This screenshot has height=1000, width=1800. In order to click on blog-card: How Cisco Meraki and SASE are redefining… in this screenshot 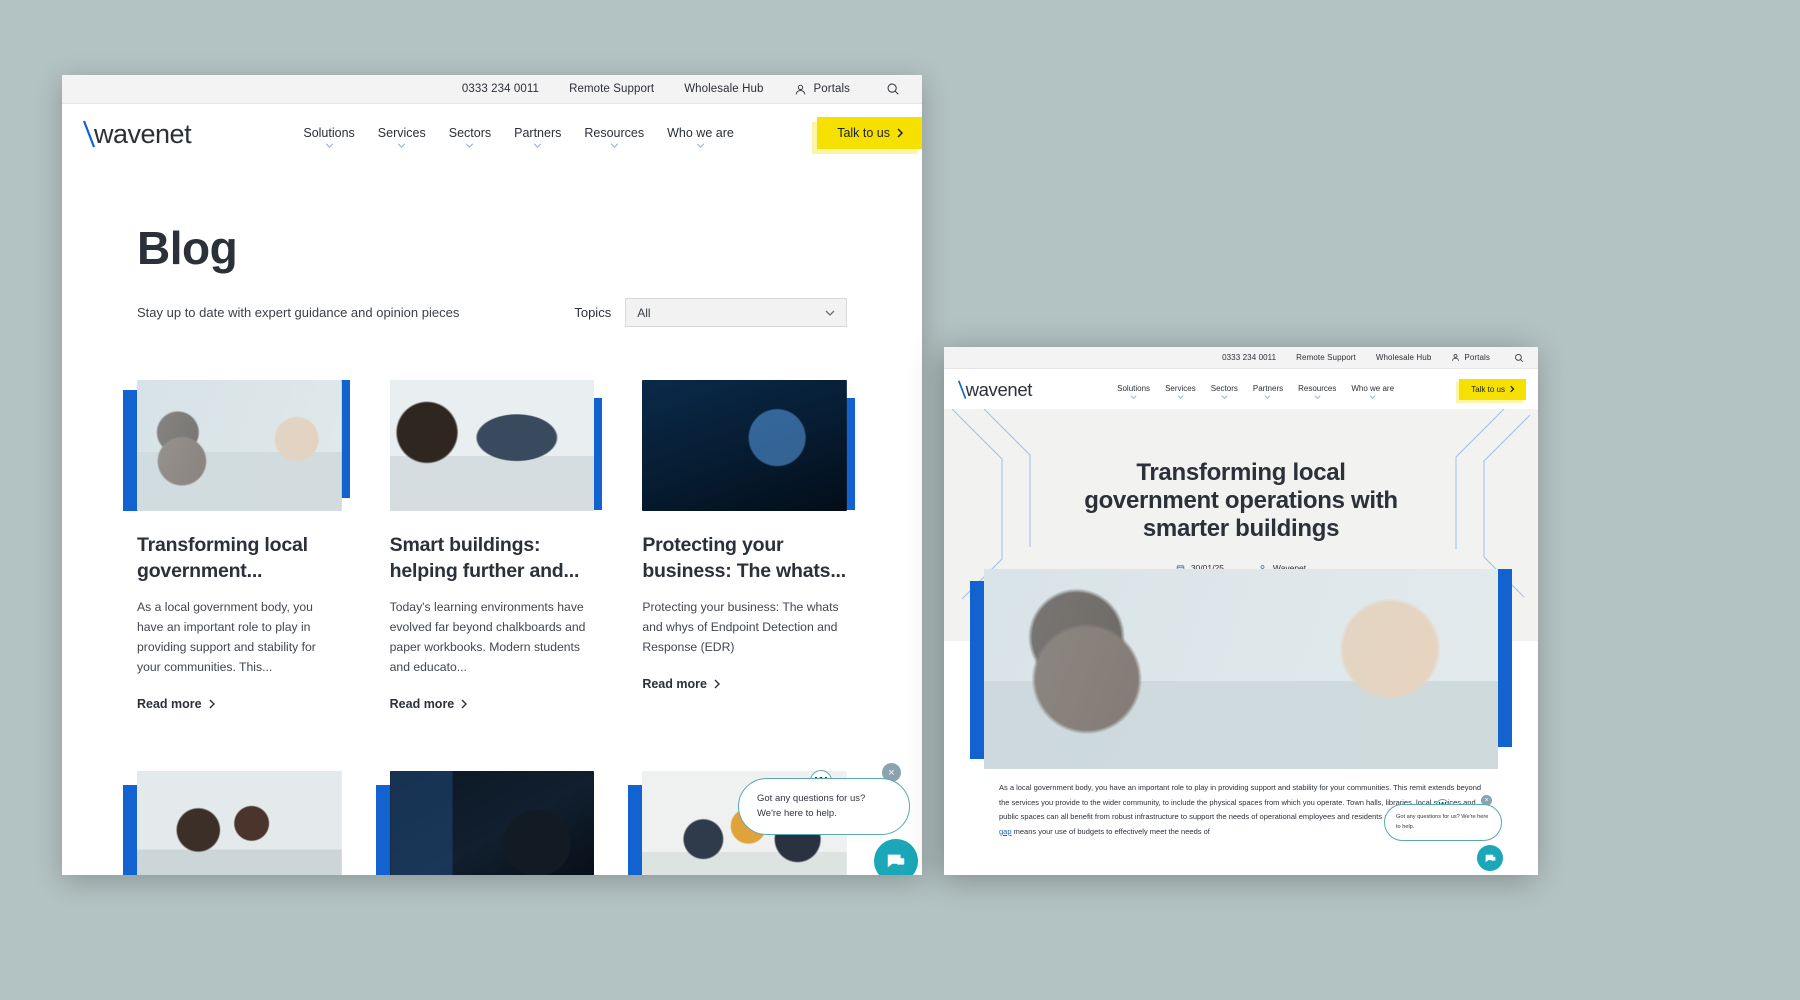, I will do `click(485, 822)`.